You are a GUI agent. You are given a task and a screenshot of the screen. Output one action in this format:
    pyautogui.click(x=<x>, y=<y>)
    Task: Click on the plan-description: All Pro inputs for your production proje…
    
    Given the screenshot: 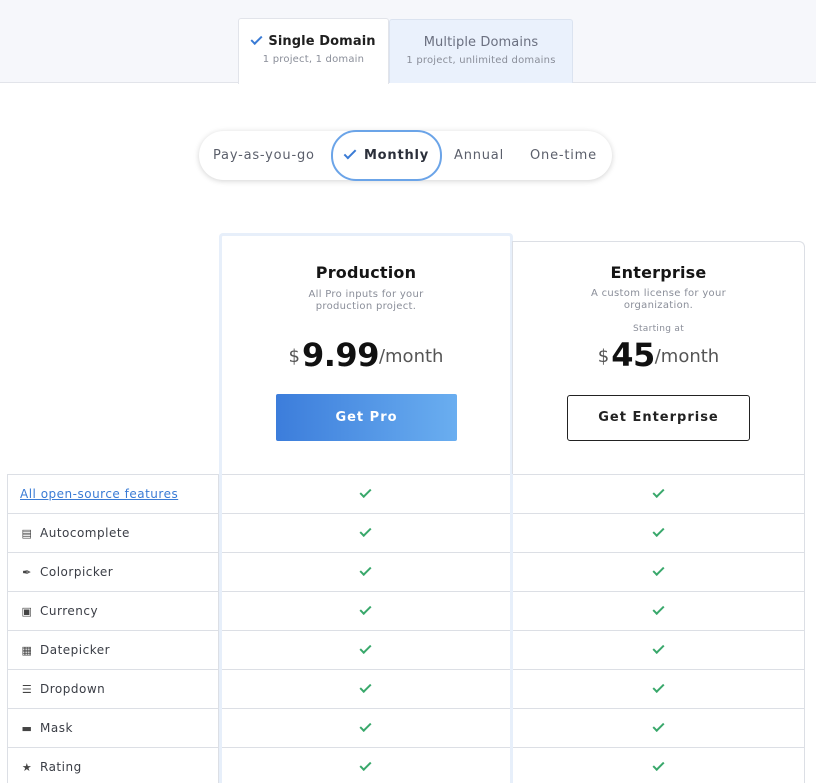 What is the action you would take?
    pyautogui.click(x=366, y=300)
    